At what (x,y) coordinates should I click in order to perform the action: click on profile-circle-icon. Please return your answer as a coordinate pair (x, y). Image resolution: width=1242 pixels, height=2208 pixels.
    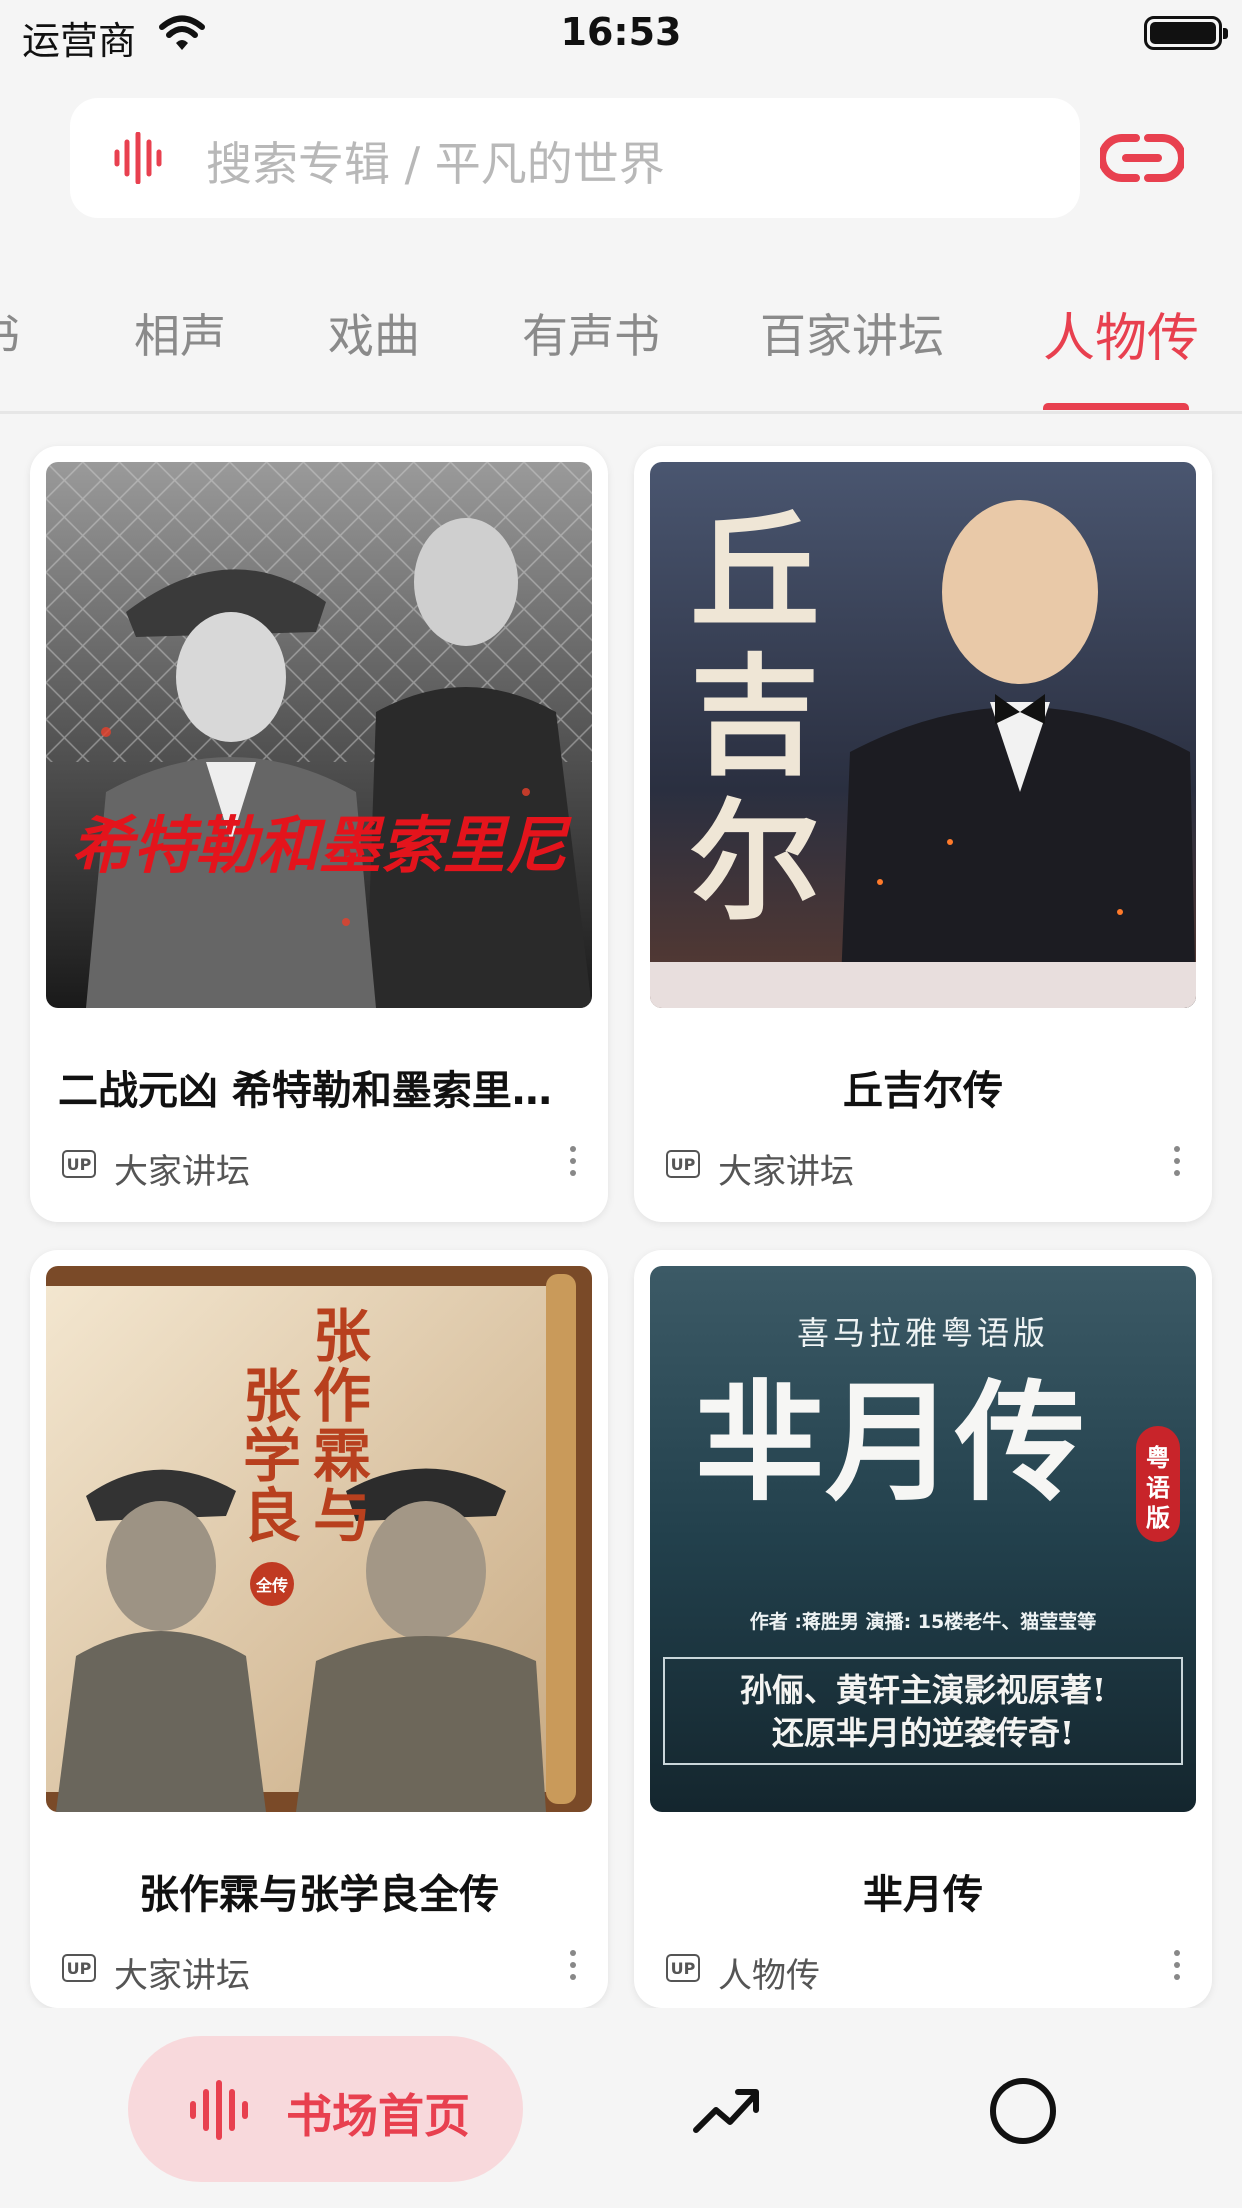
    Looking at the image, I should click on (1023, 2111).